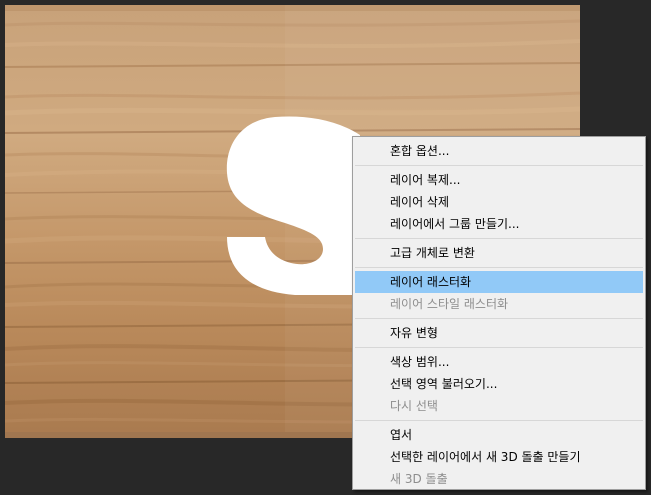 The image size is (651, 495). Describe the element at coordinates (499, 333) in the screenshot. I see `menu-item: 자유 변형` at that location.